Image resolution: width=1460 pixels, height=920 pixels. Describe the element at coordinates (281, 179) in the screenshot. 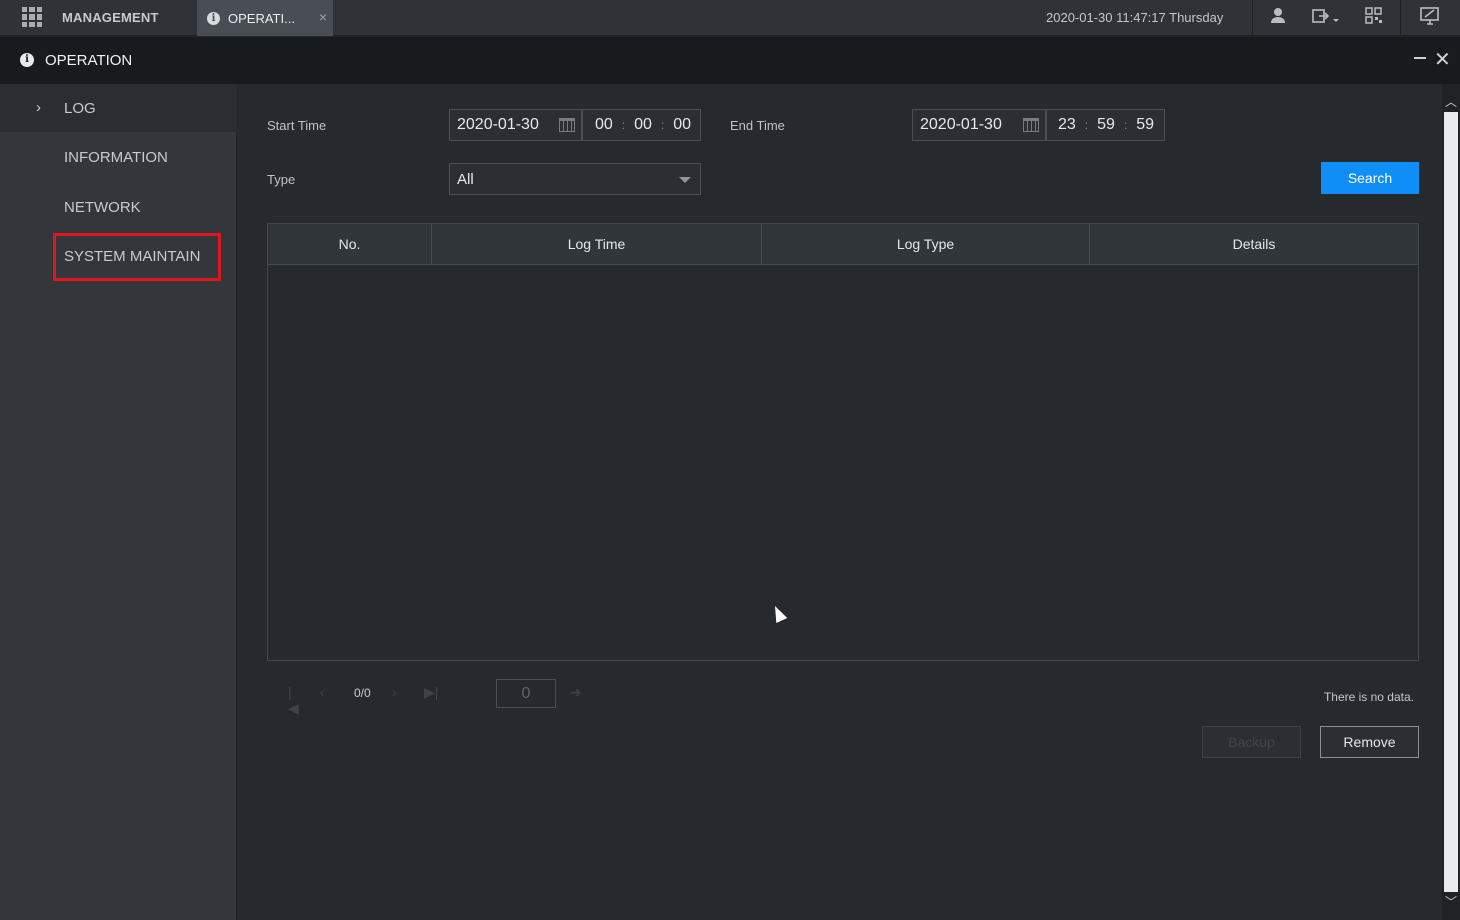

I see `type-label: Type` at that location.